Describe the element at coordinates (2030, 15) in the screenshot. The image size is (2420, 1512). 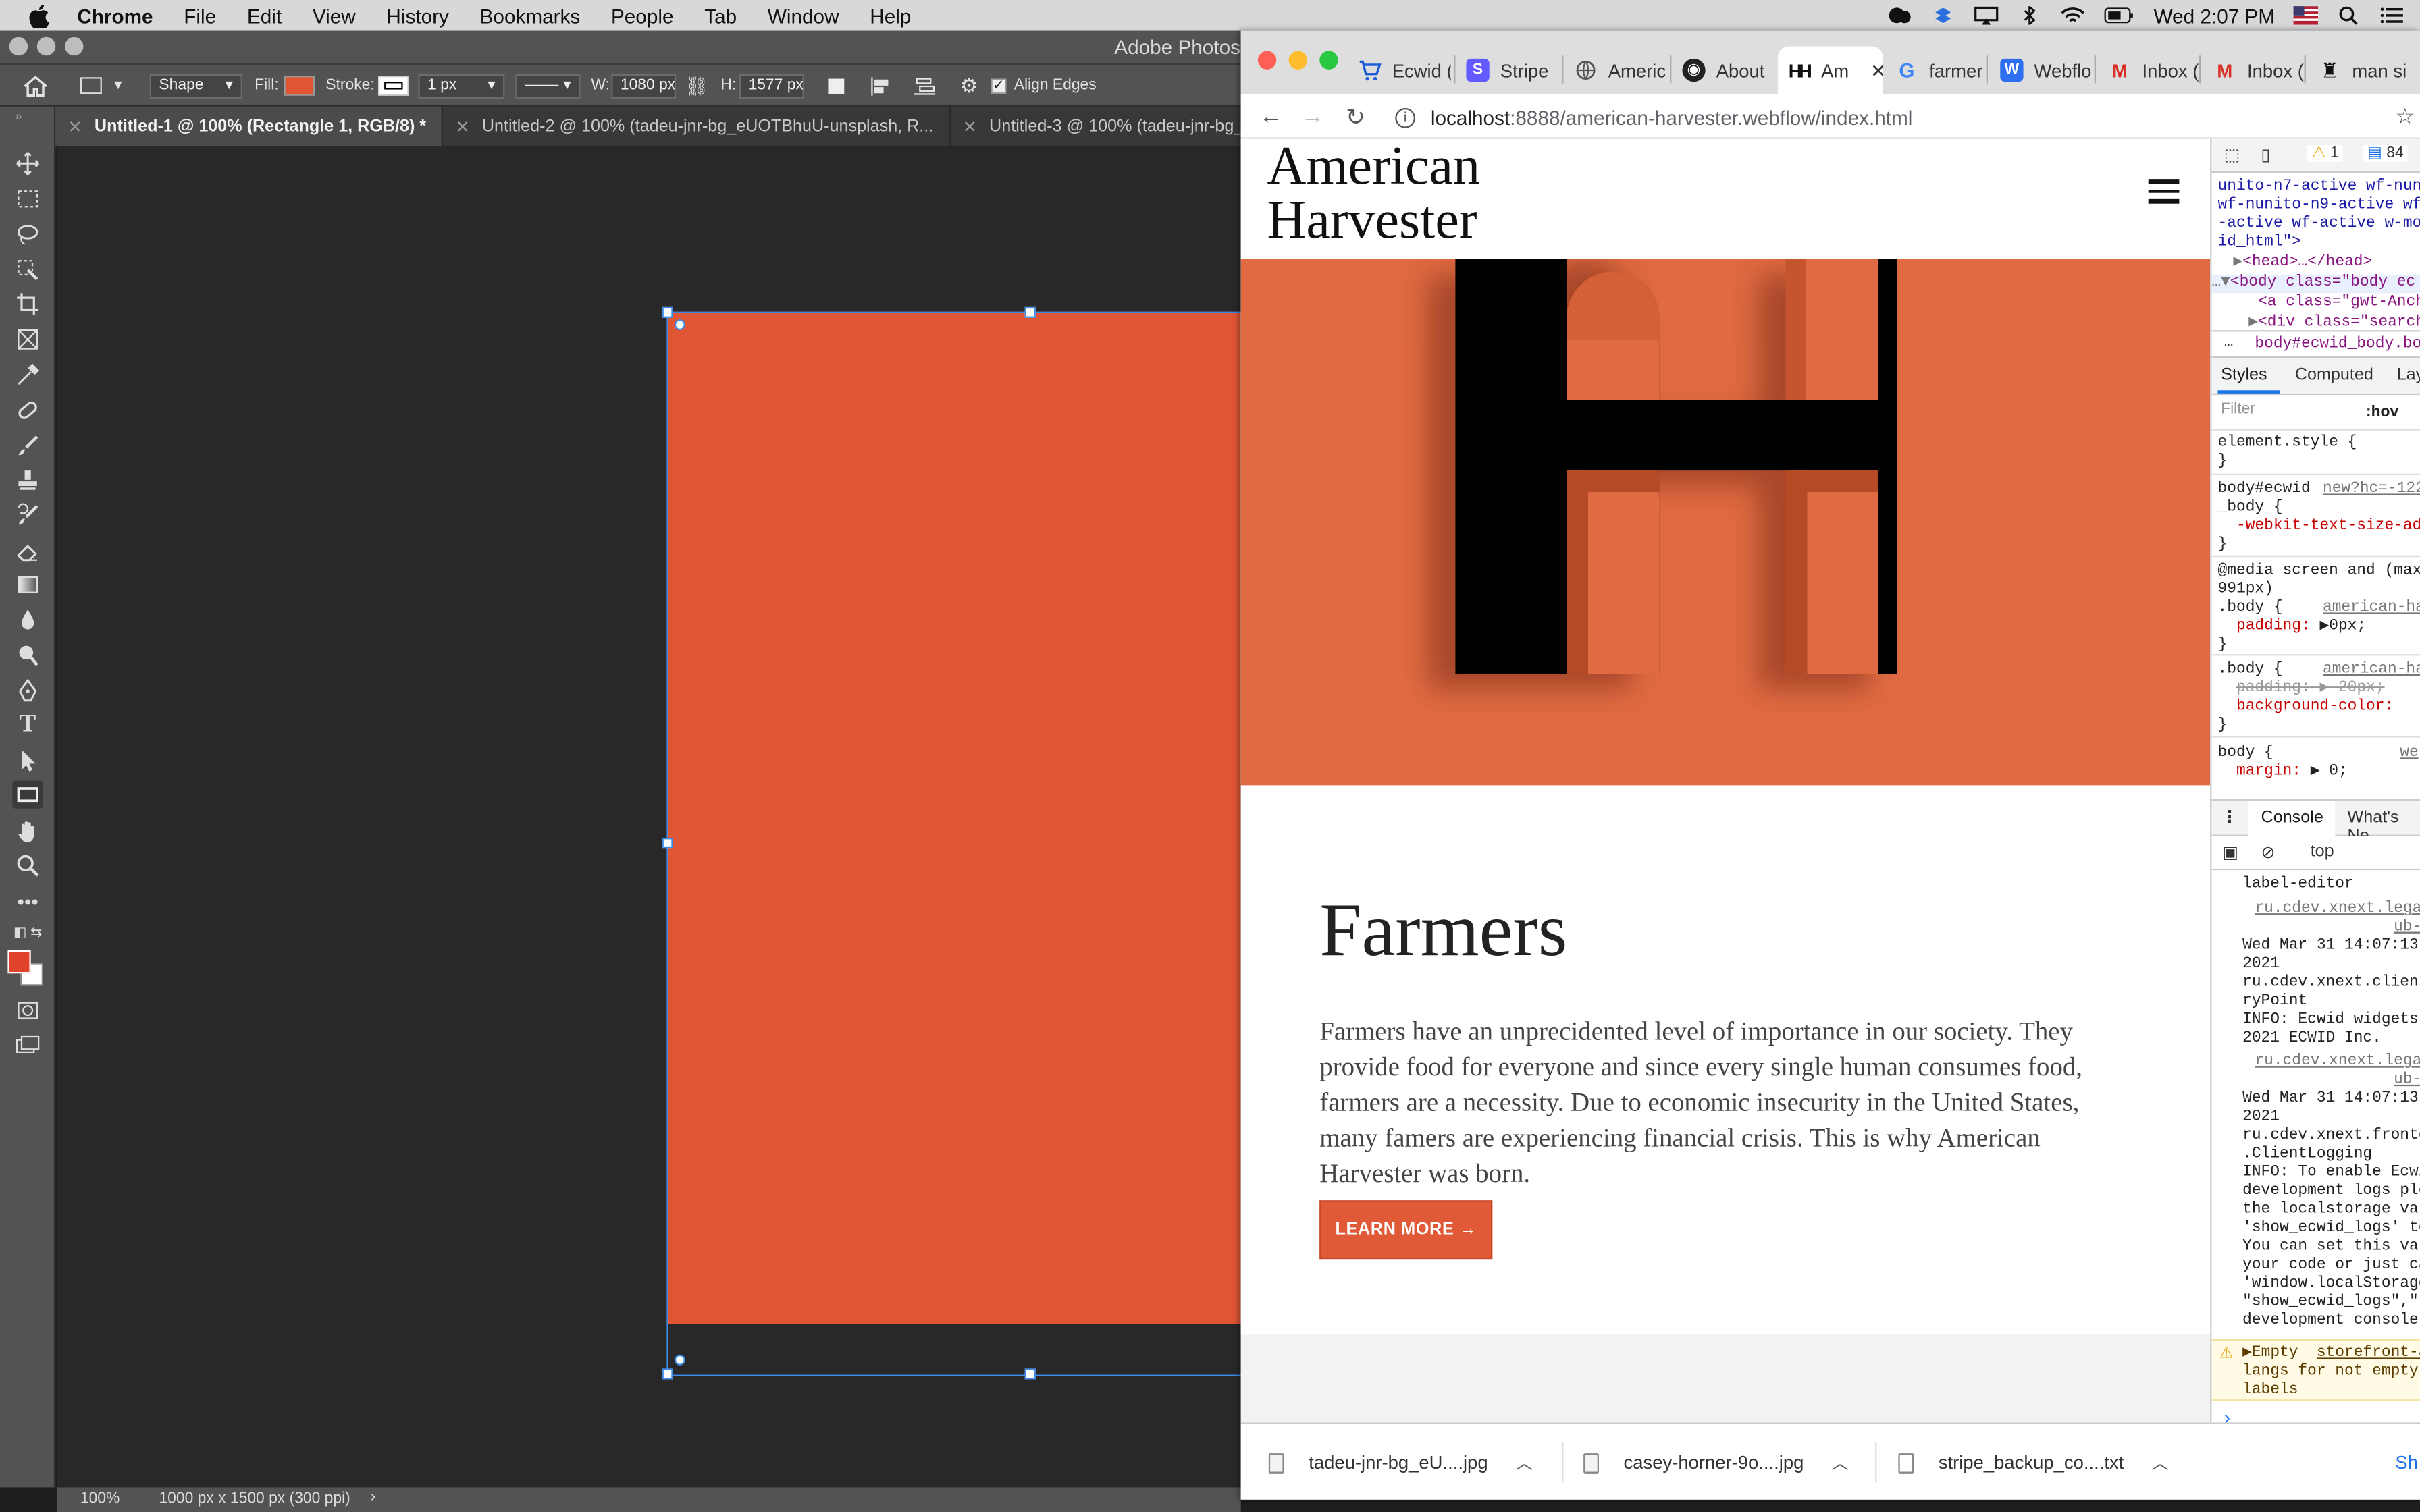
I see `bluetooth-icon` at that location.